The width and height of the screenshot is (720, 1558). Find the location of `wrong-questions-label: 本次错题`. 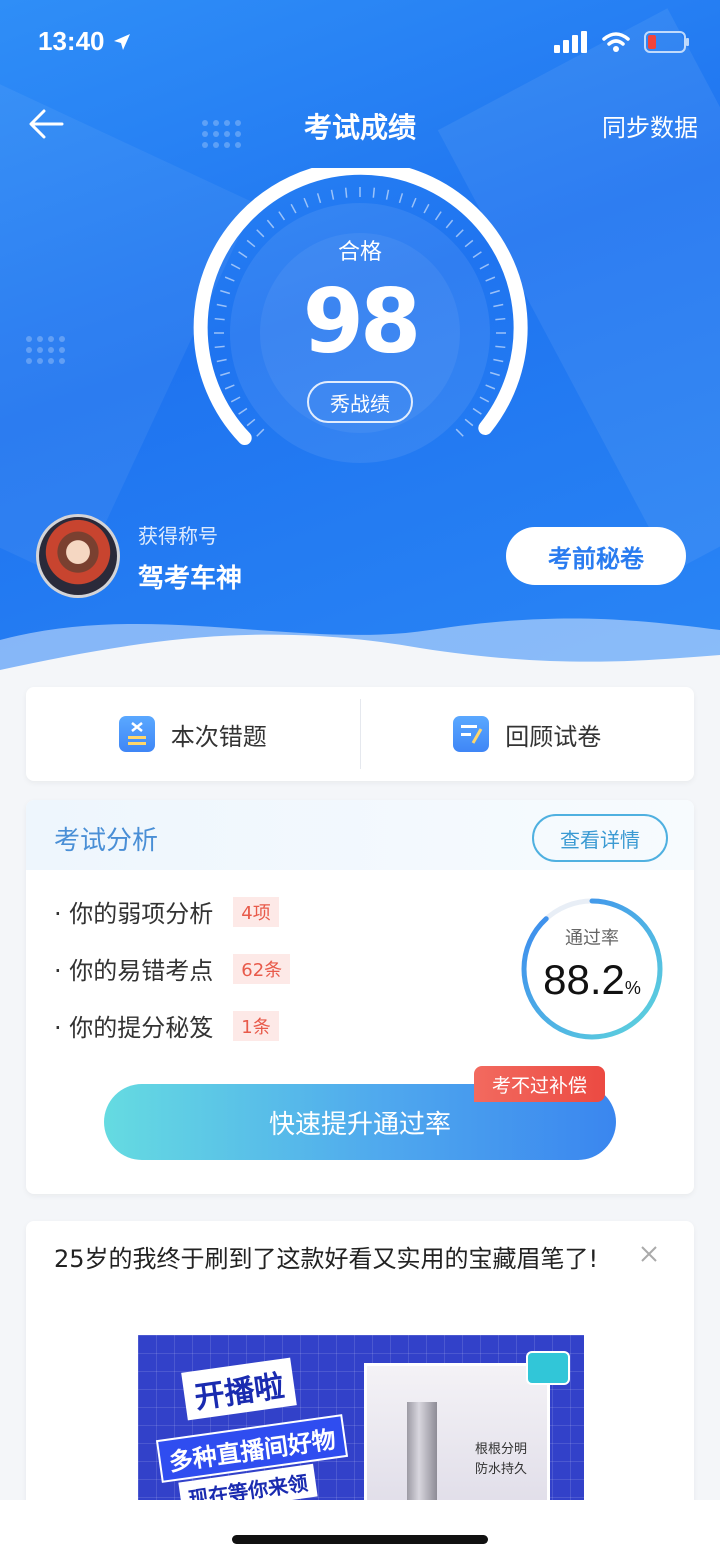

wrong-questions-label: 本次错题 is located at coordinates (218, 736).